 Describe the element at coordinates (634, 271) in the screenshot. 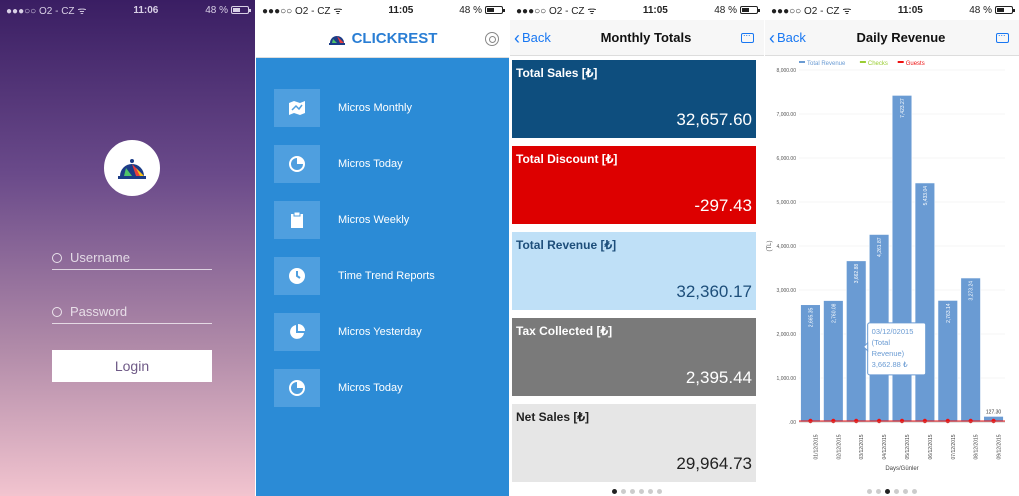

I see `tile-total-revenue: Total Revenue [₺] 32,360.17` at that location.